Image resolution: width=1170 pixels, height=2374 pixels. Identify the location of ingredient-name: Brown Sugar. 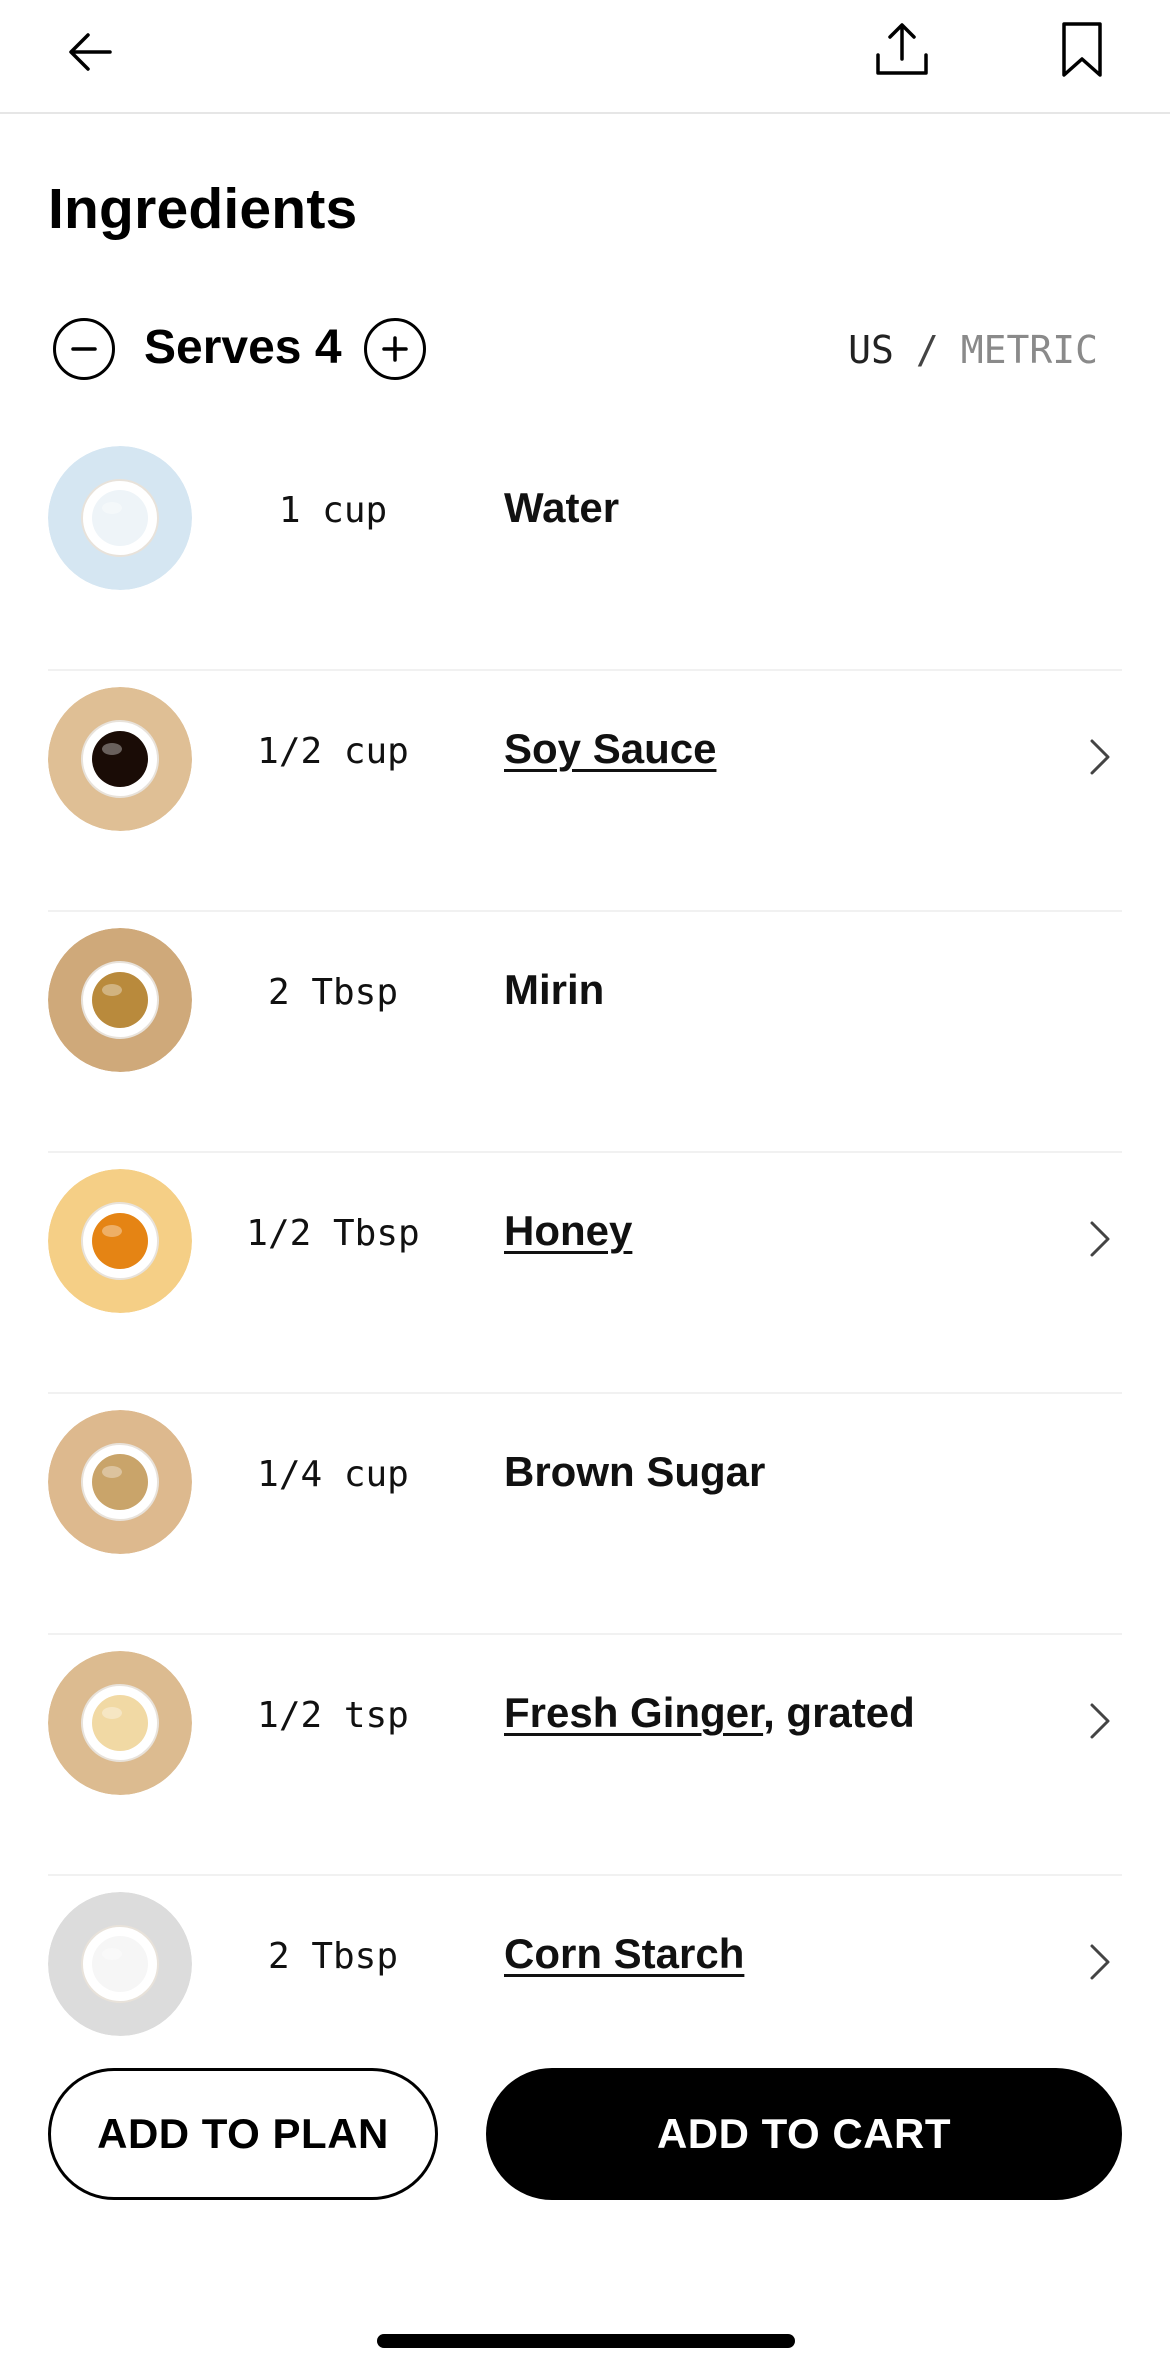
(634, 1472).